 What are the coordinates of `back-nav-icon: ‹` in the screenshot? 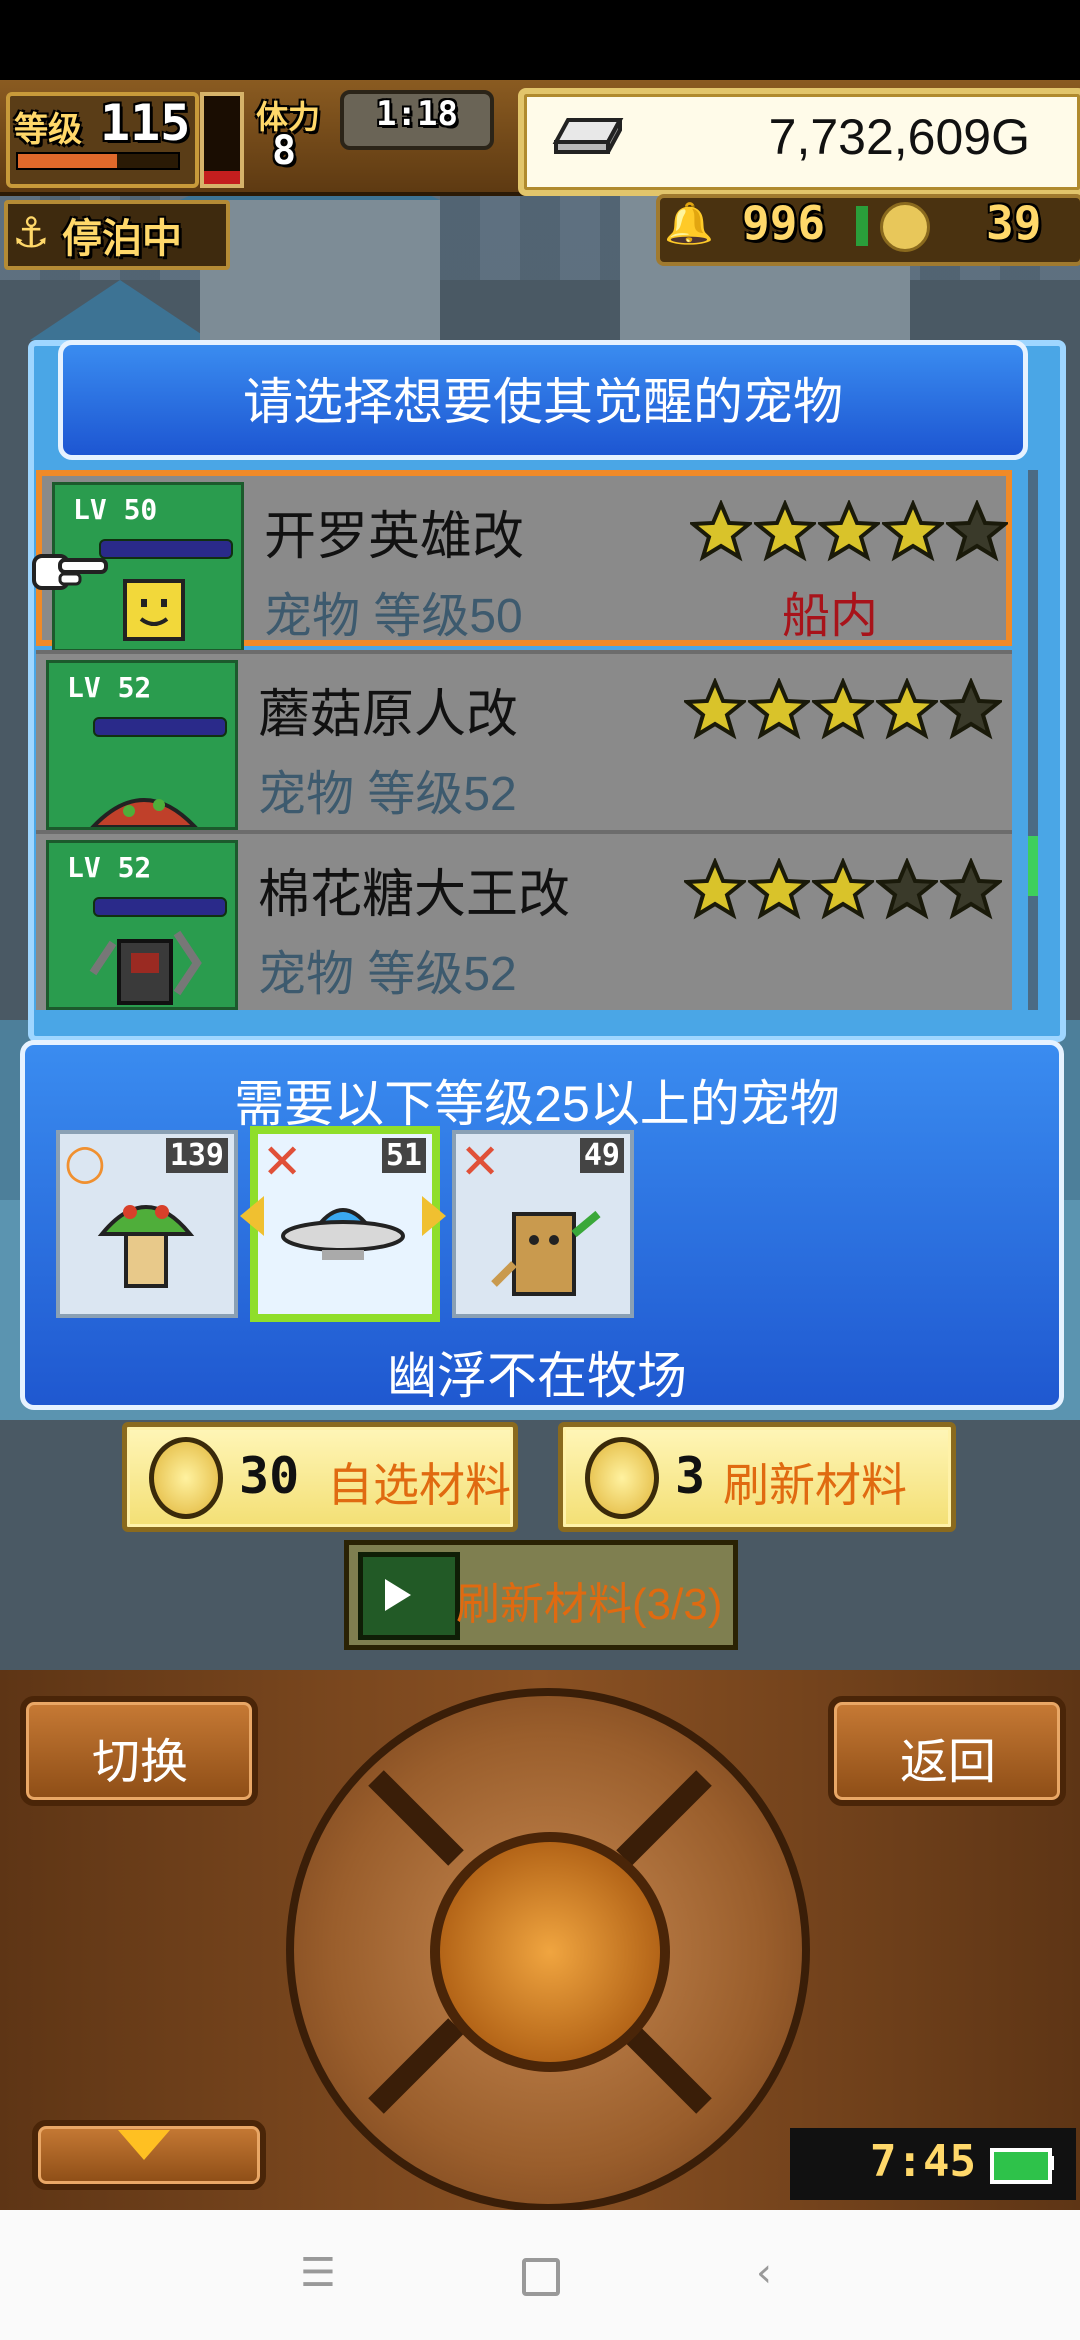 It's located at (764, 2273).